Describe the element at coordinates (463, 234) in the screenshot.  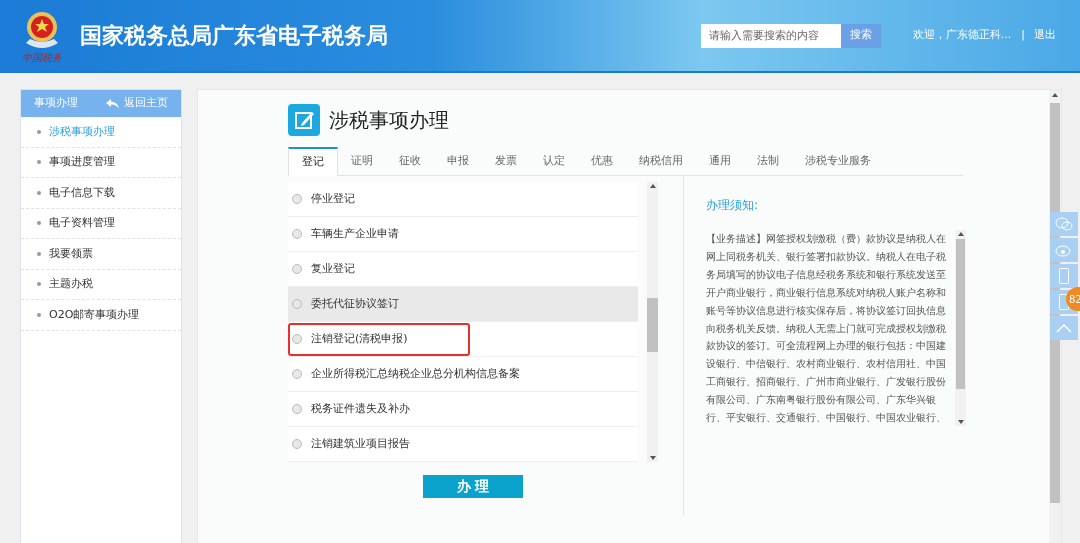
I see `list-item: 车辆生产企业申请` at that location.